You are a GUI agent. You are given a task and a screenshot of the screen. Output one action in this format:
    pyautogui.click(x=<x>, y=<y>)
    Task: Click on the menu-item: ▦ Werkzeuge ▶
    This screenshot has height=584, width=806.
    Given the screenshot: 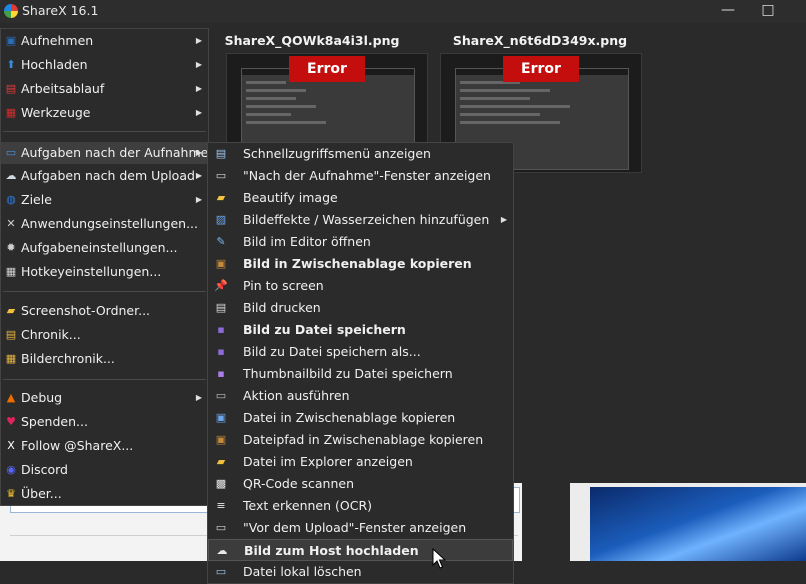 What is the action you would take?
    pyautogui.click(x=104, y=113)
    